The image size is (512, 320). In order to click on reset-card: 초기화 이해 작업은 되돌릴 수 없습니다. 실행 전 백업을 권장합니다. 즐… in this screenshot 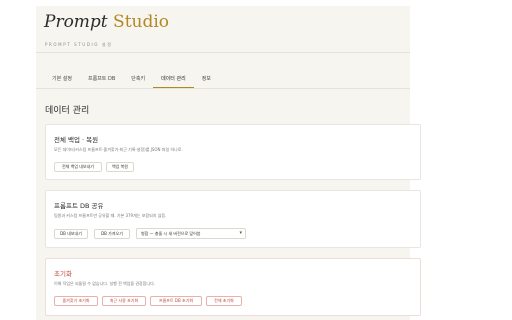, I will do `click(233, 287)`.